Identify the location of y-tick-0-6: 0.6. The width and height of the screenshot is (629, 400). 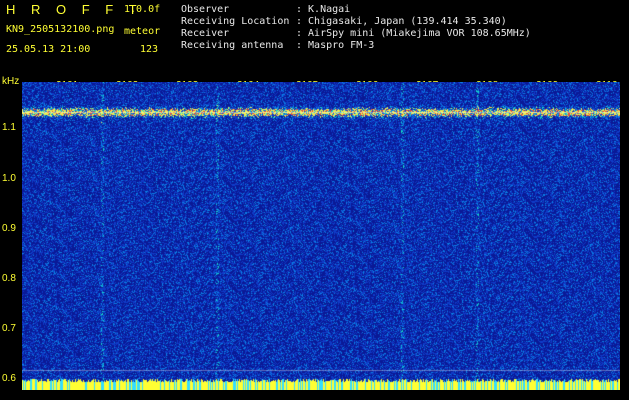
(9, 378).